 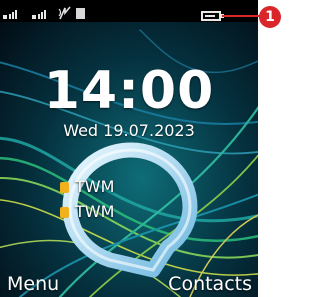 What do you see at coordinates (212, 16) in the screenshot?
I see `battery-icon` at bounding box center [212, 16].